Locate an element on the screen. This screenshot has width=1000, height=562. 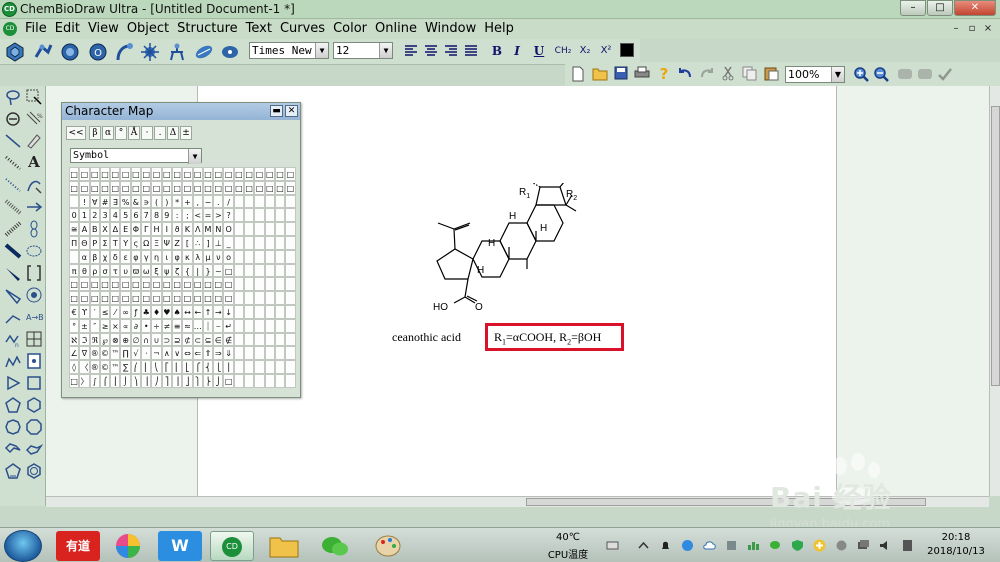
maximize-button: □ is located at coordinates (940, 8).